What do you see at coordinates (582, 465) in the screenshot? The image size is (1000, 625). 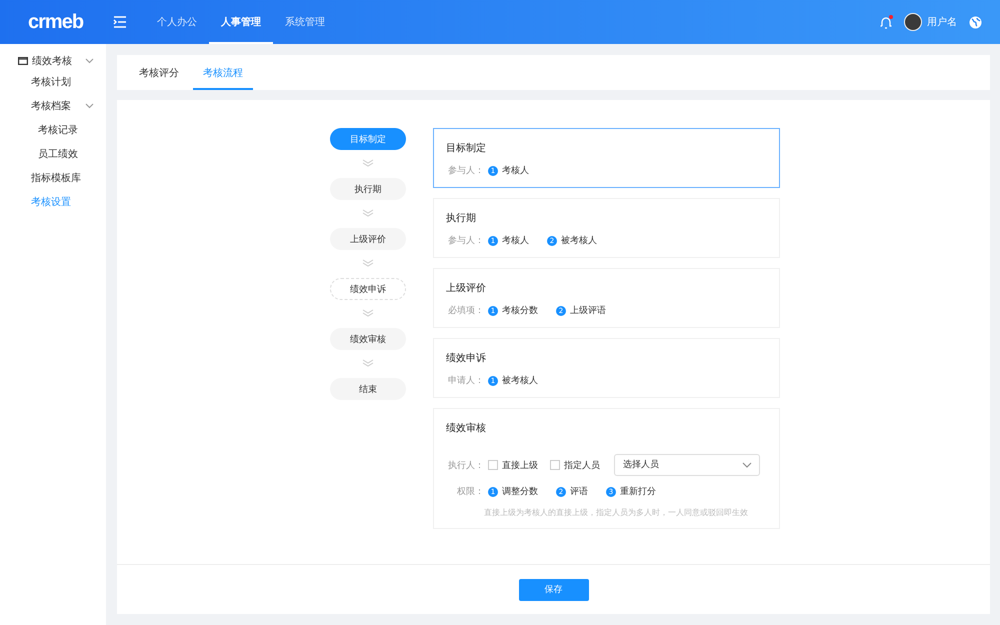 I see `checkbox-label: 指定人员` at bounding box center [582, 465].